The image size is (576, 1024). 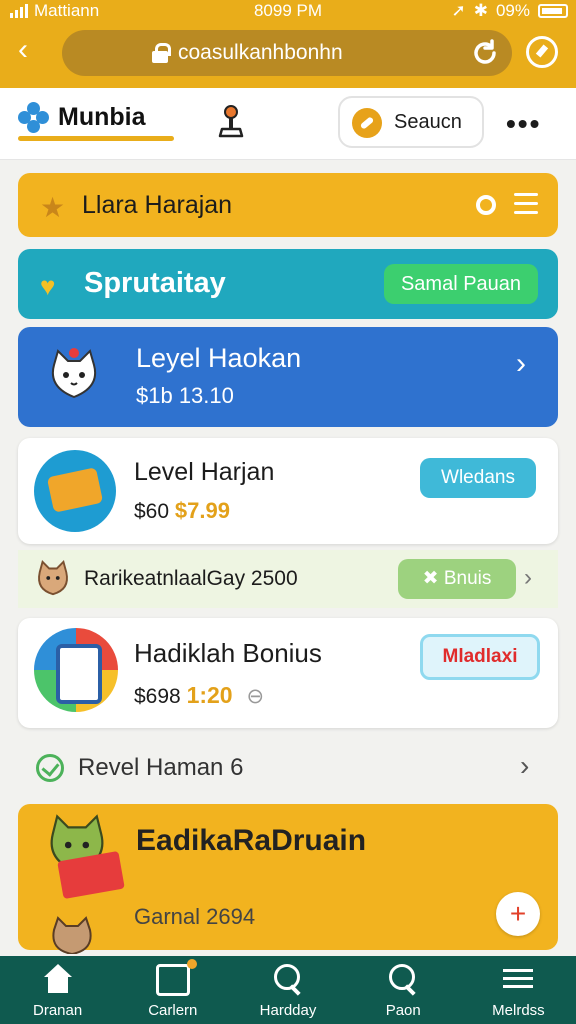 I want to click on nav-item-explore: Paon, so click(x=403, y=990).